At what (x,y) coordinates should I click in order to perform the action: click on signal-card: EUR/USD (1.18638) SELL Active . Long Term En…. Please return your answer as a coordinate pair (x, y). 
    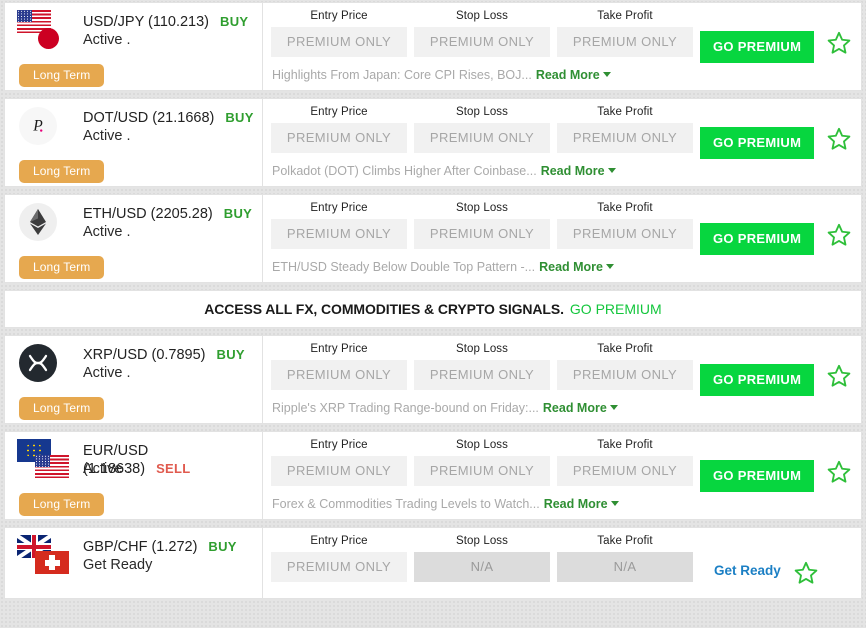
    Looking at the image, I should click on (433, 475).